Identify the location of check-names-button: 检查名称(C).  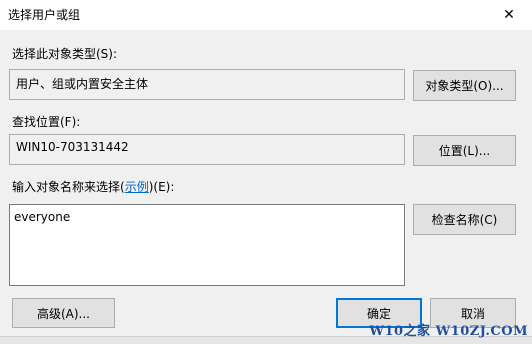
(464, 219).